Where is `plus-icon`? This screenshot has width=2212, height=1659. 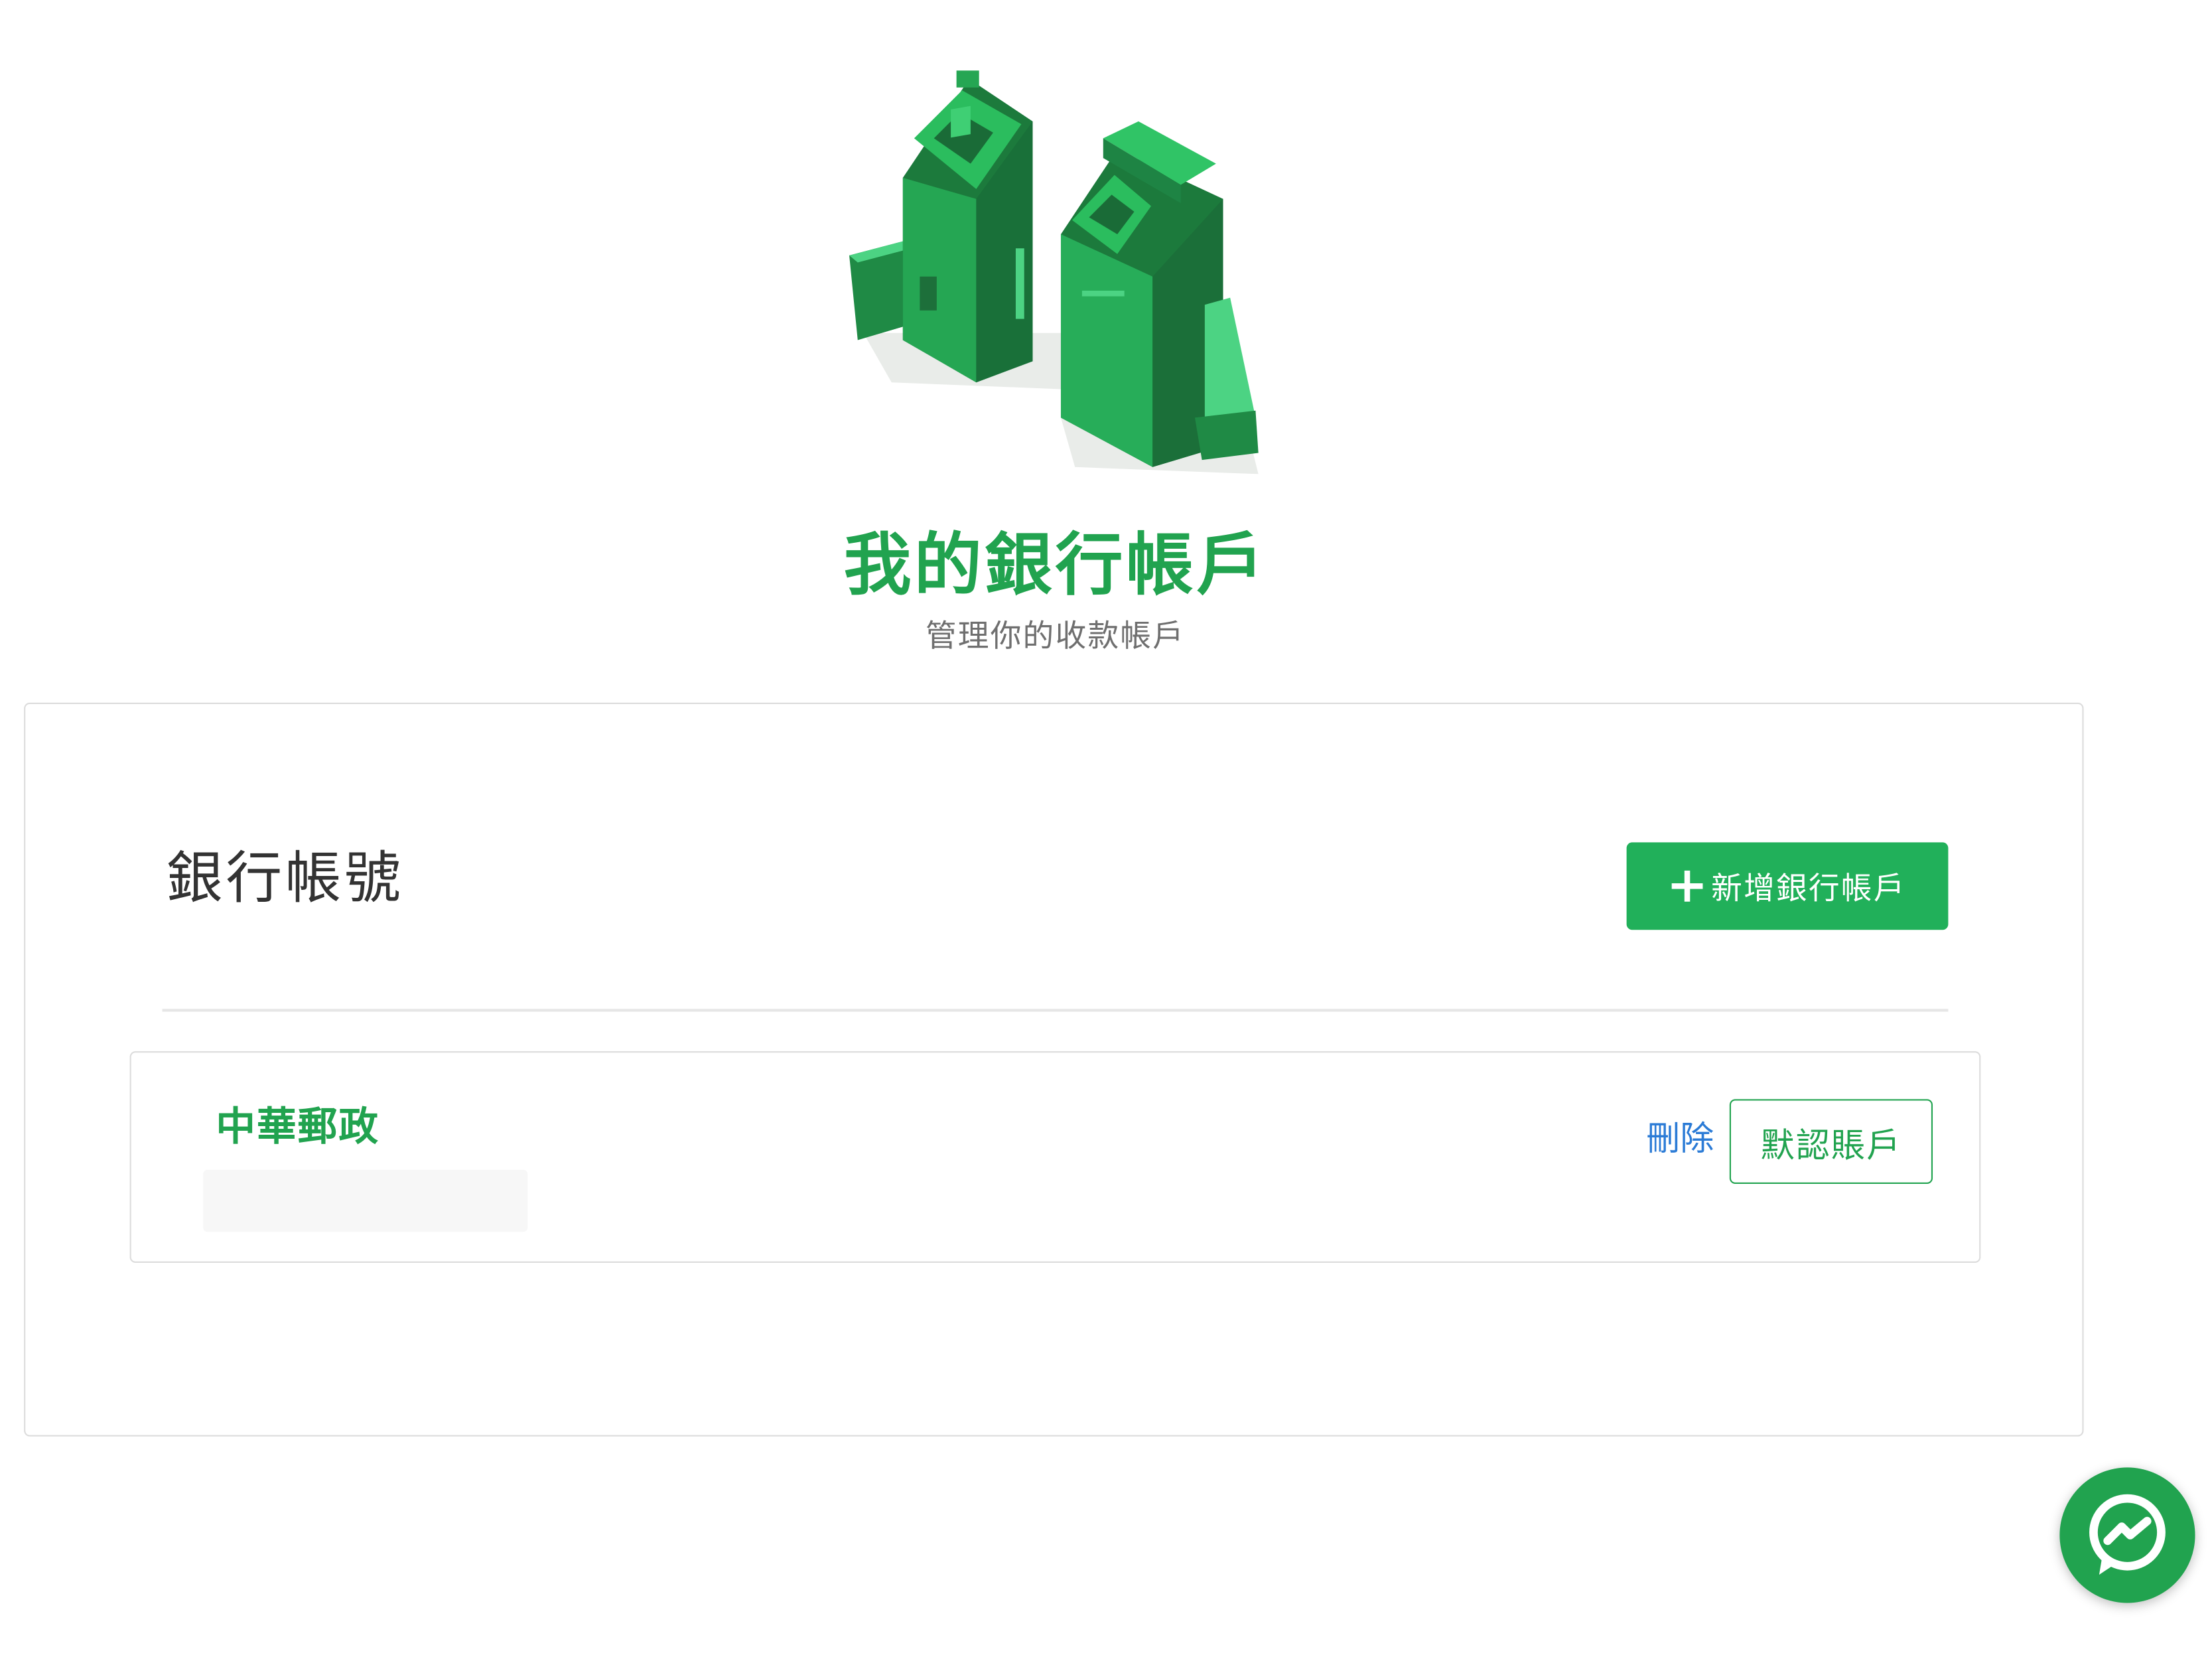 plus-icon is located at coordinates (1687, 886).